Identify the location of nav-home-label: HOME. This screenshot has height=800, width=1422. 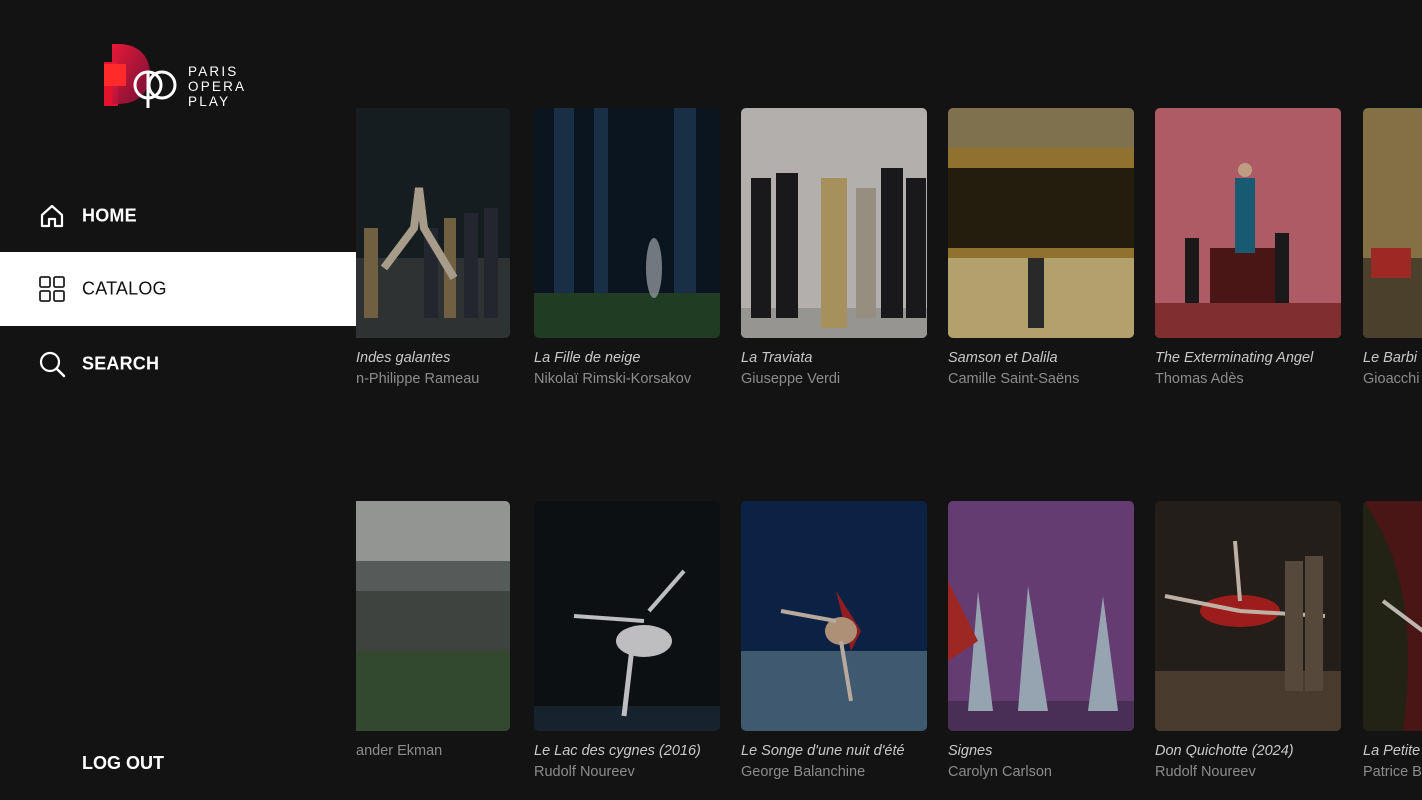
(109, 215).